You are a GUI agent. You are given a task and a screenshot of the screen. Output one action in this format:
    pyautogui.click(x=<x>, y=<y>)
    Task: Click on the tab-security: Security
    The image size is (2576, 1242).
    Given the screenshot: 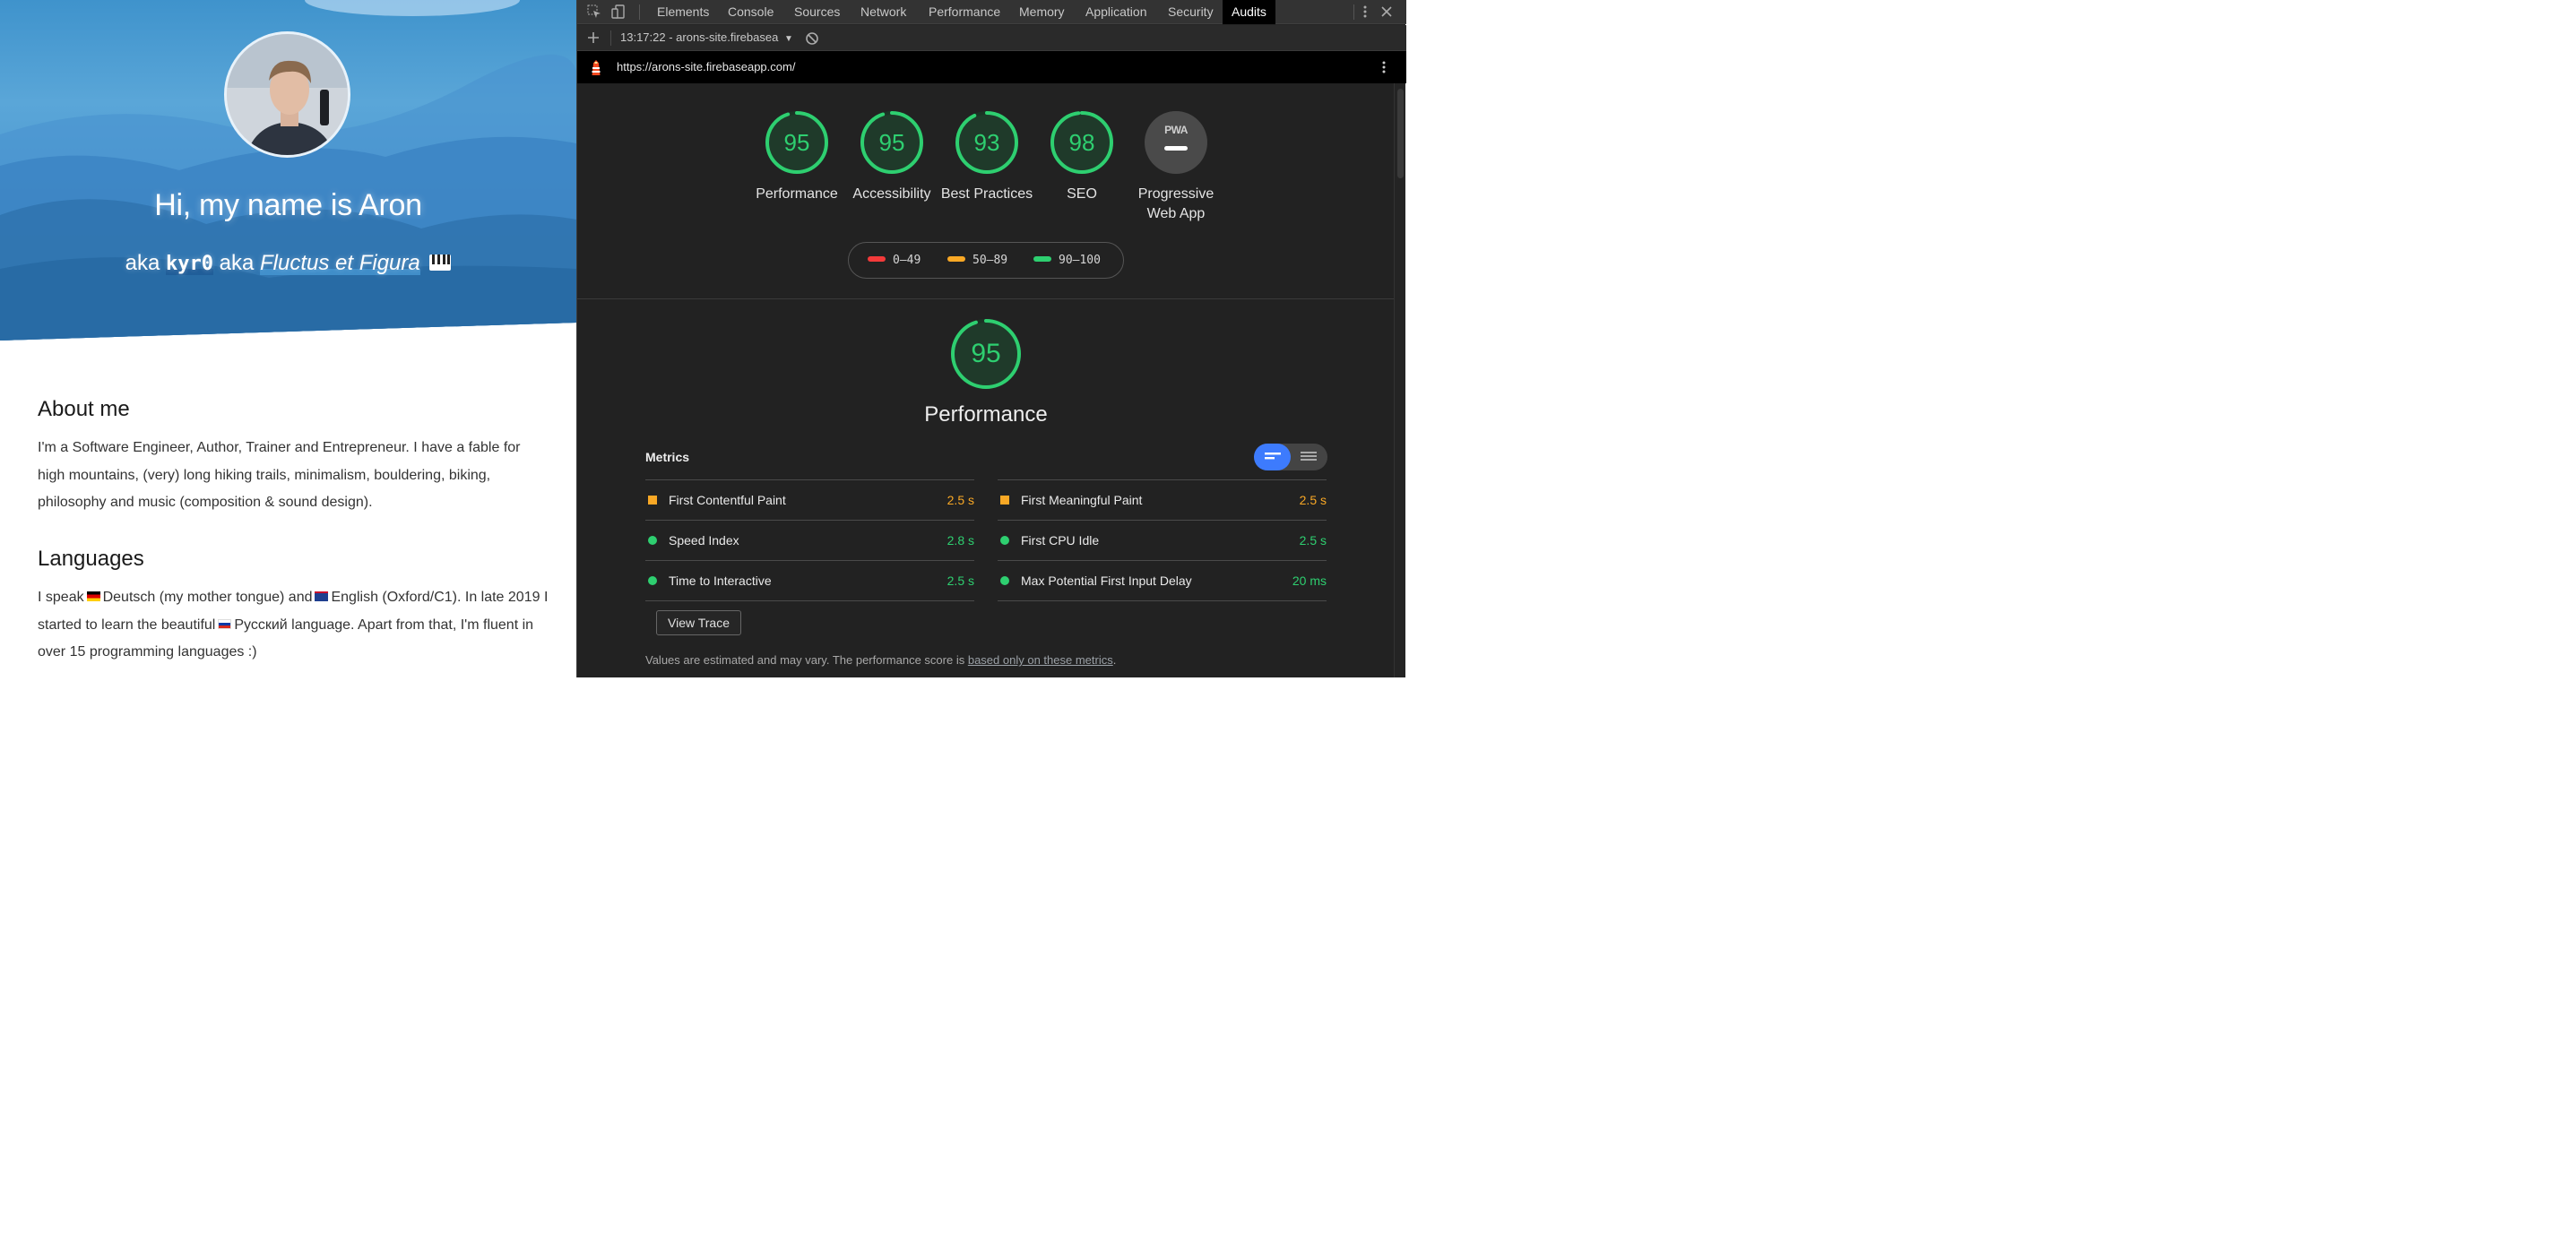 What is the action you would take?
    pyautogui.click(x=1191, y=12)
    